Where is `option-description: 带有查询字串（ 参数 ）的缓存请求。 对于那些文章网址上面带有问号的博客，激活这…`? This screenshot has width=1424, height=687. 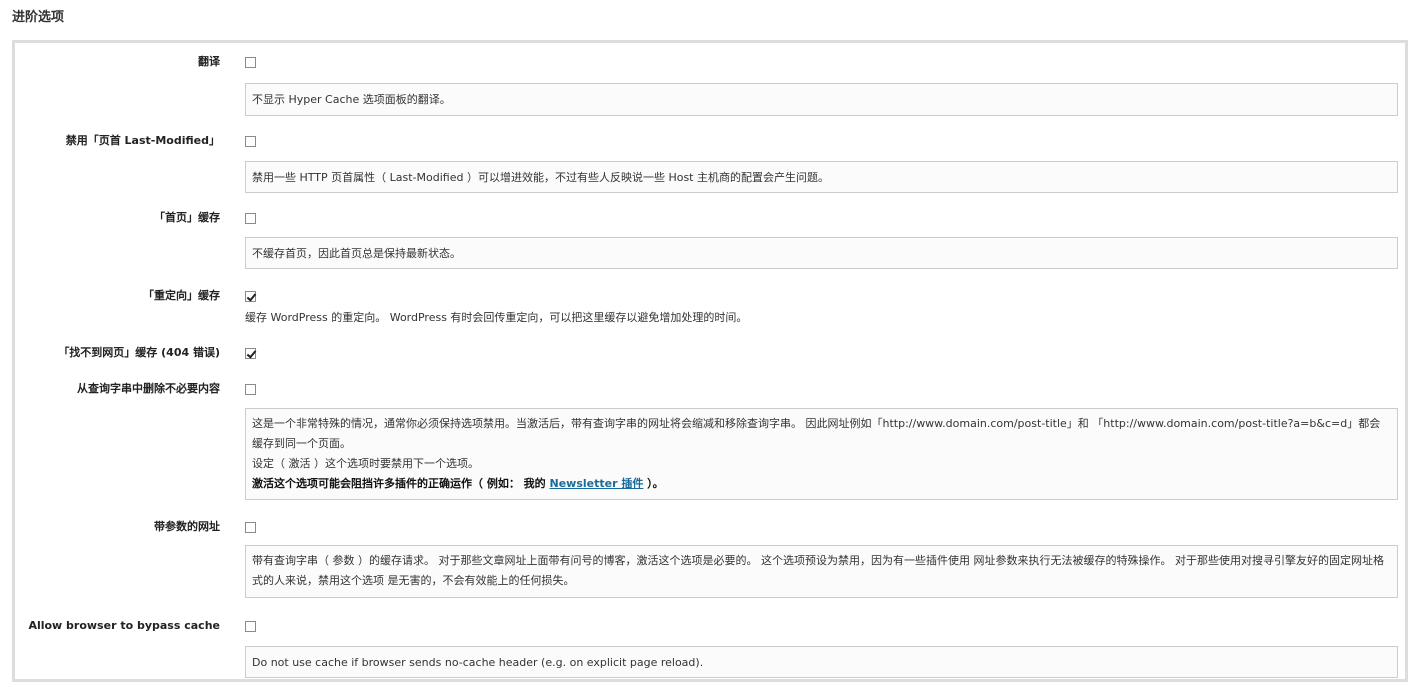
option-description: 带有查询字串（ 参数 ）的缓存请求。 对于那些文章网址上面带有问号的博客，激活这… is located at coordinates (821, 571).